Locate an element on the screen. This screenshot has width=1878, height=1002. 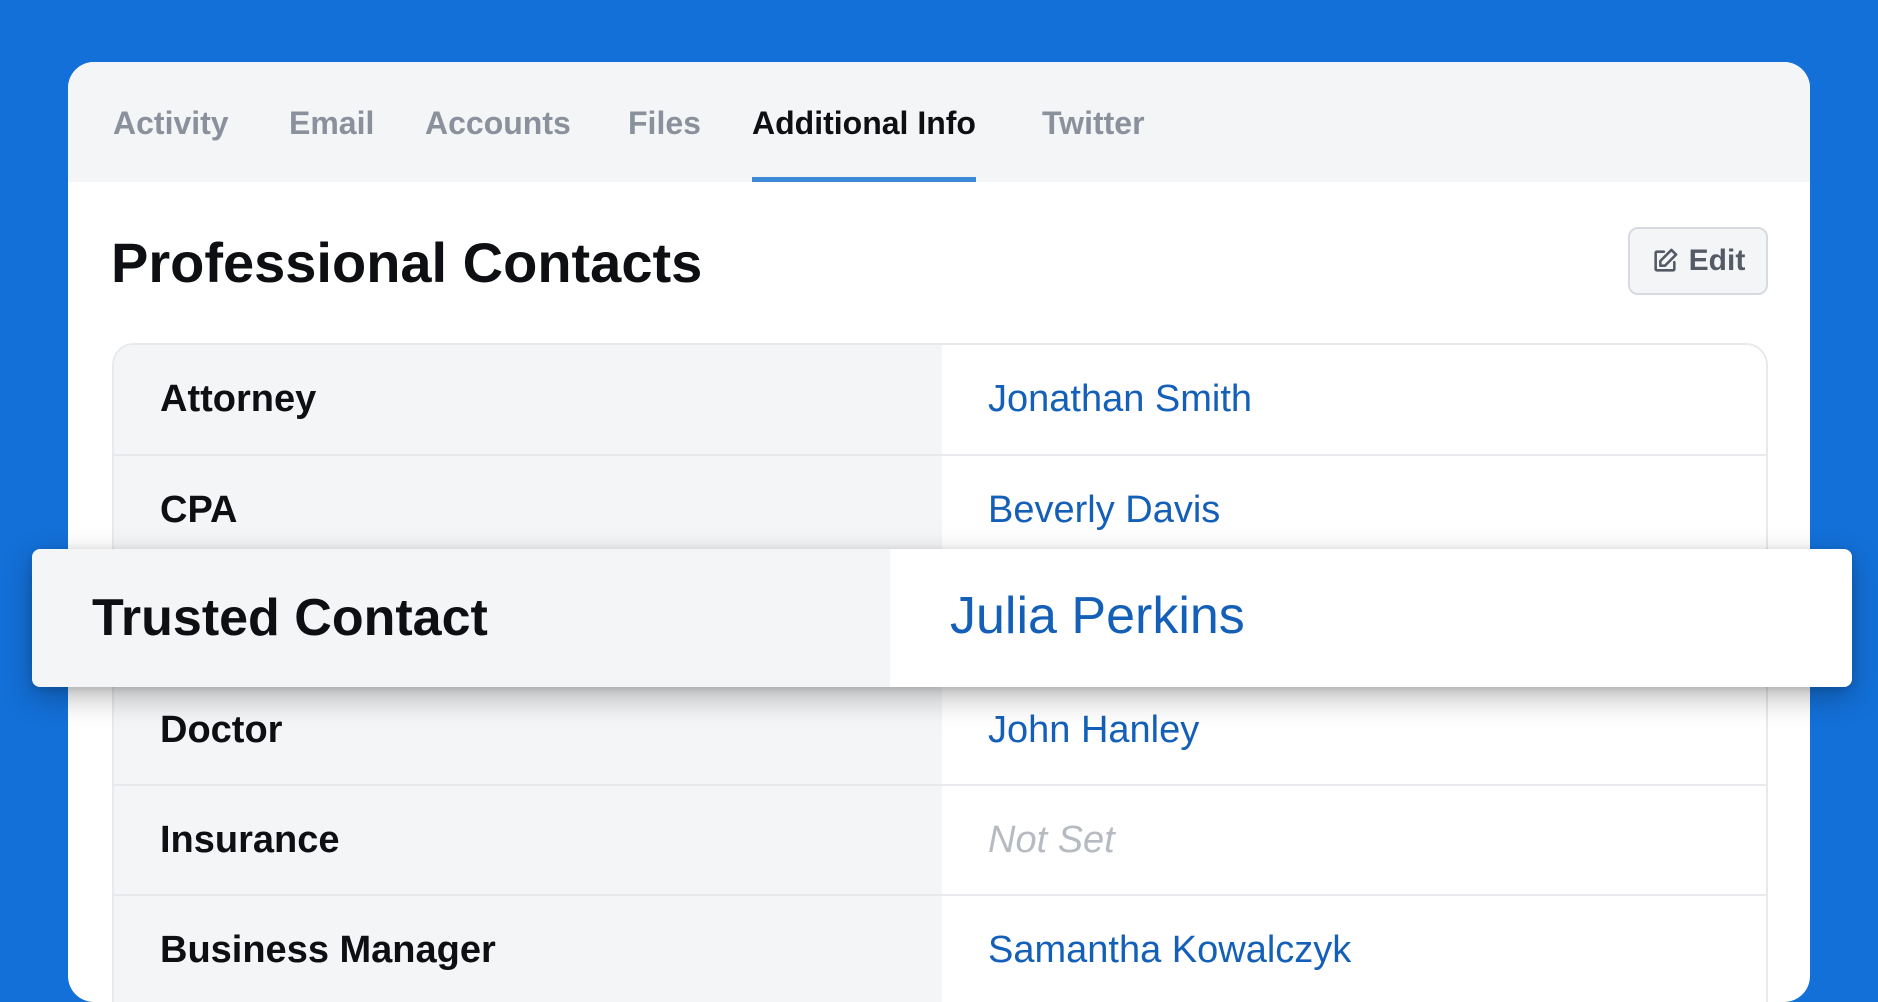
edit-button: Edit is located at coordinates (1698, 261).